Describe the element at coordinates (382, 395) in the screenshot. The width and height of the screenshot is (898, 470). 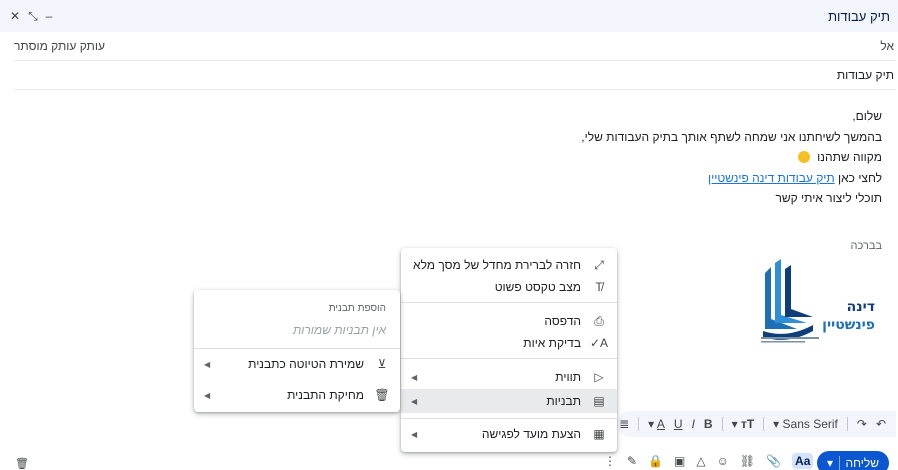
I see `trash-icon: 🗑` at that location.